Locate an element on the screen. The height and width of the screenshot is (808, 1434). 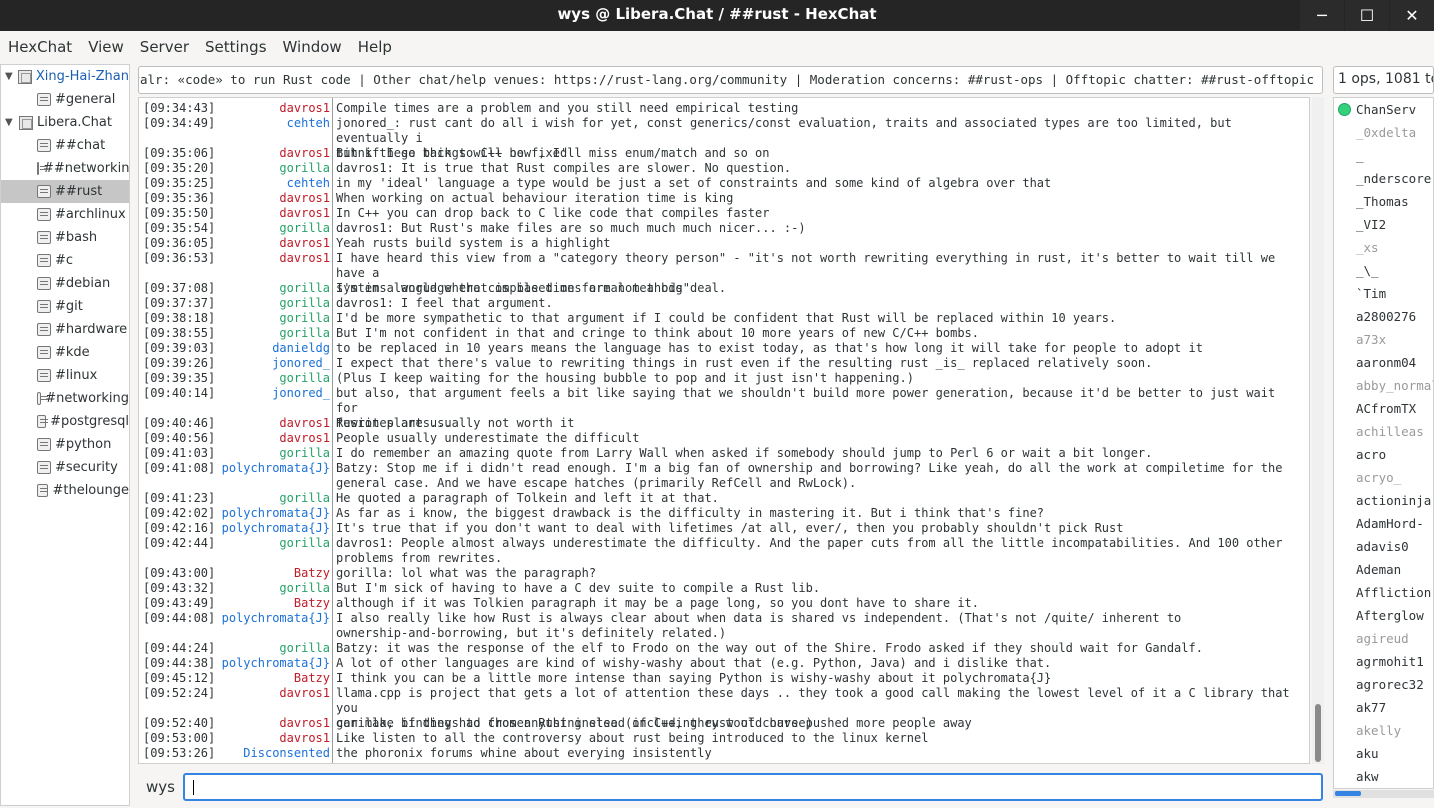
user-entry: _VI2 is located at coordinates (1371, 224).